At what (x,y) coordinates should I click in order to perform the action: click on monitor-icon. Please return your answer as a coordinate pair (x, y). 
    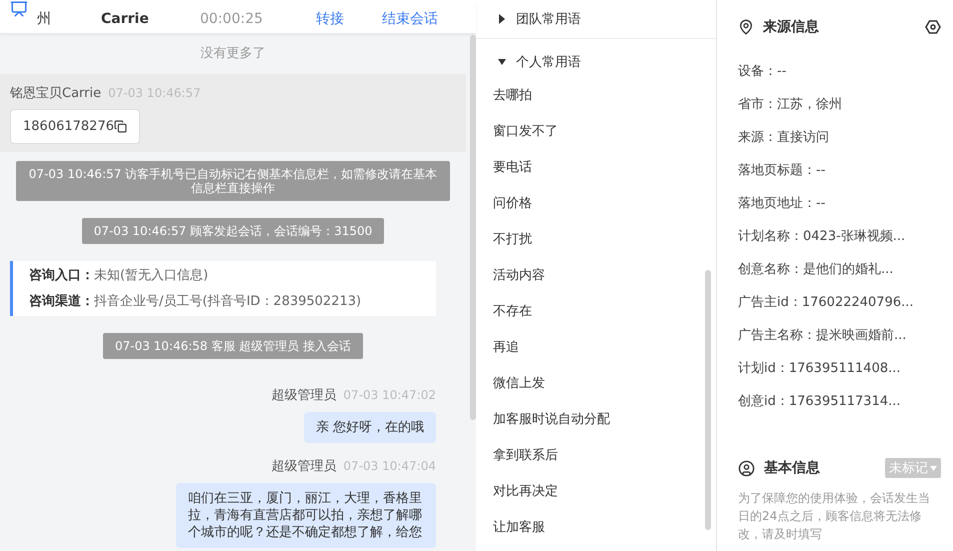
    Looking at the image, I should click on (19, 9).